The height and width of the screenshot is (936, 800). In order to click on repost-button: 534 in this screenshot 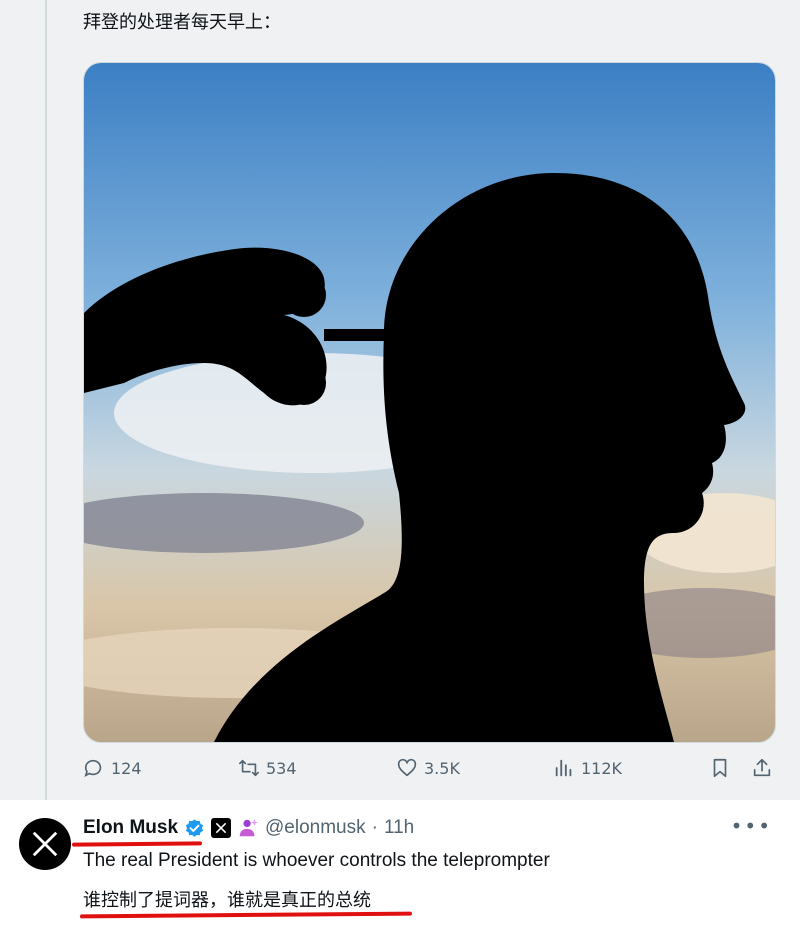, I will do `click(267, 768)`.